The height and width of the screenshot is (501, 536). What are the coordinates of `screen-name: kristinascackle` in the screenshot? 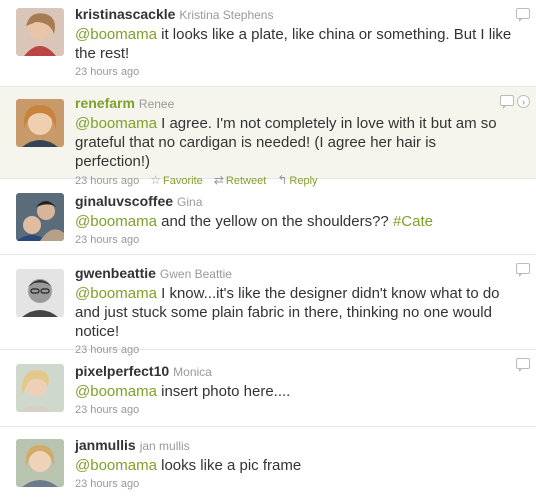 It's located at (125, 14).